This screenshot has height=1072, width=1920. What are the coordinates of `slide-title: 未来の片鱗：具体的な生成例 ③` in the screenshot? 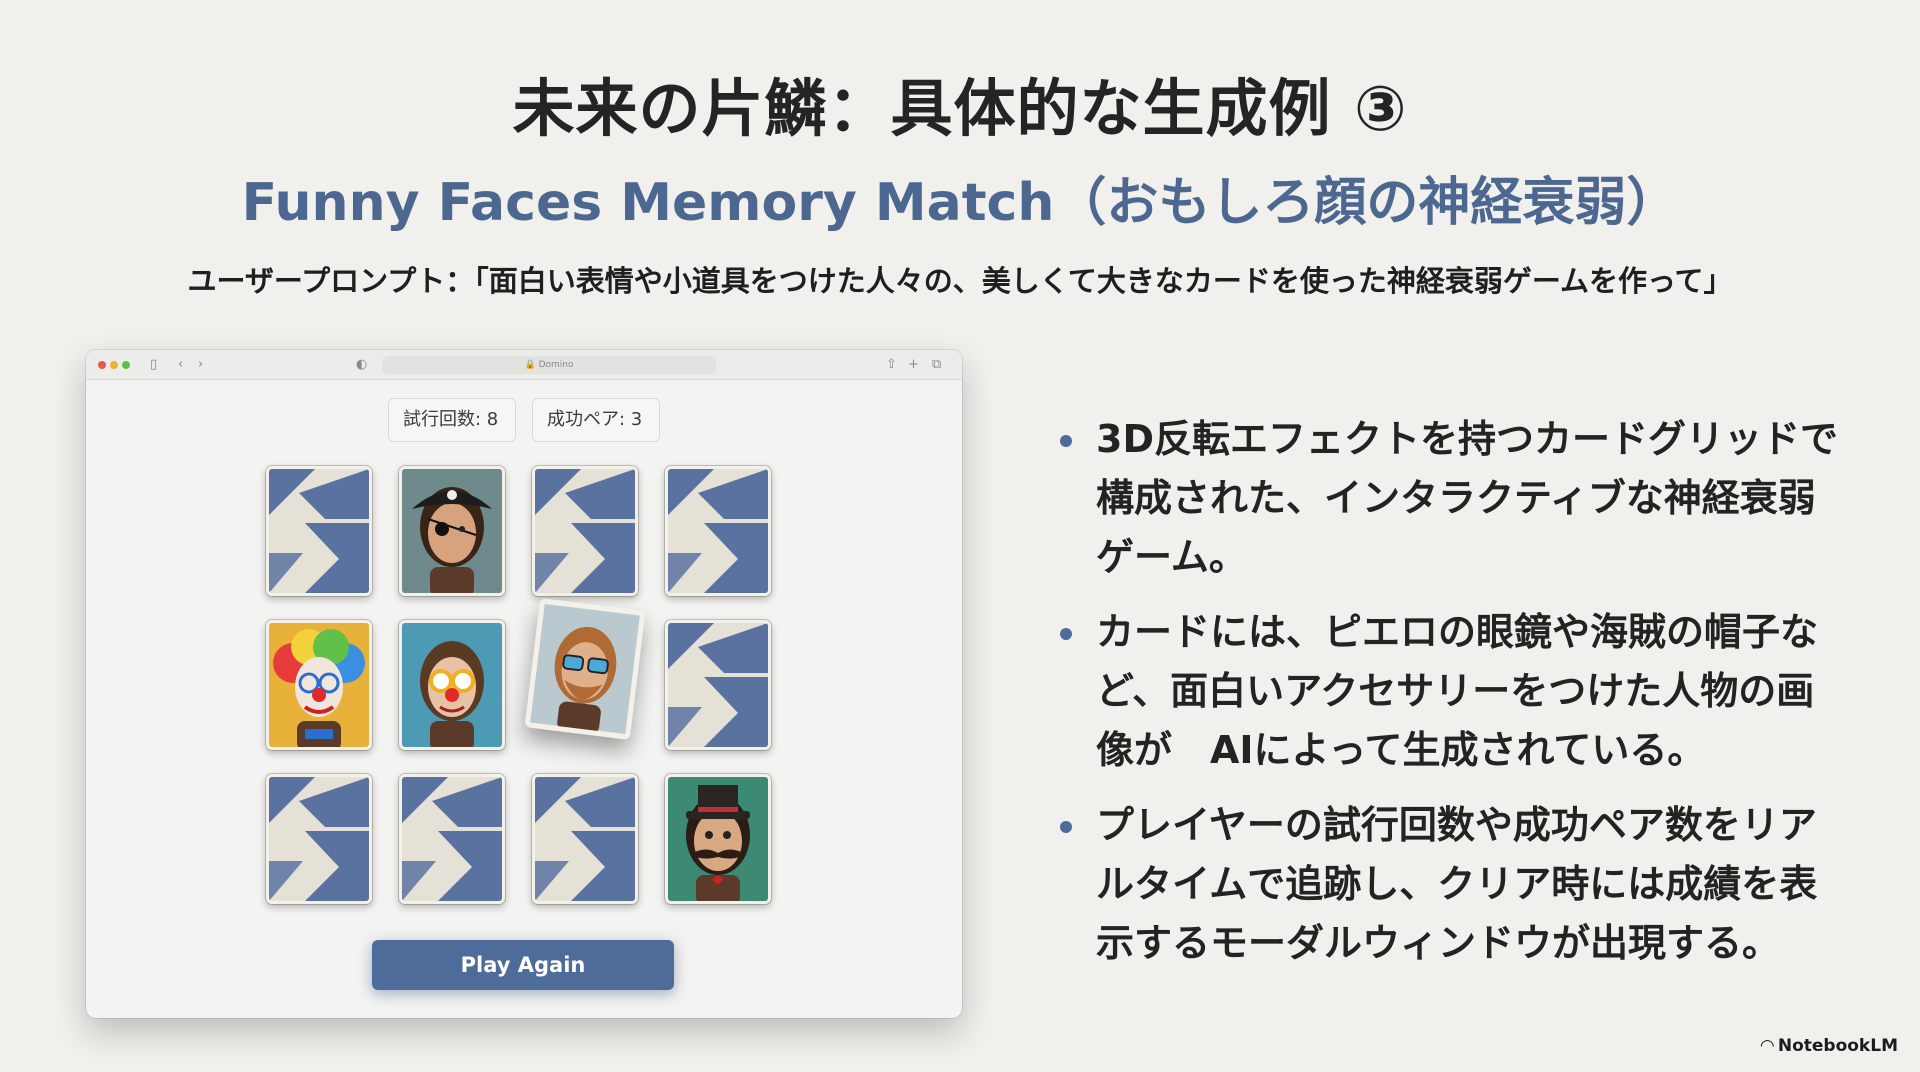 It's located at (960, 108).